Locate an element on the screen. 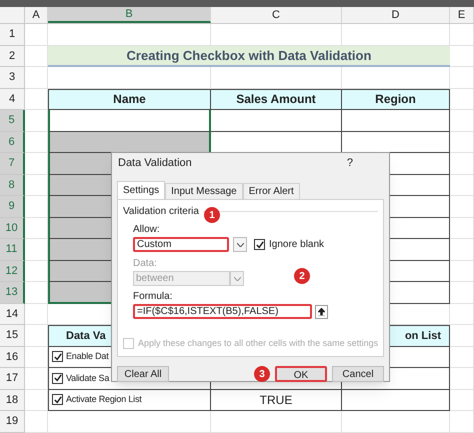 This screenshot has width=474, height=433. checkbox-label: Activate Region List is located at coordinates (104, 399).